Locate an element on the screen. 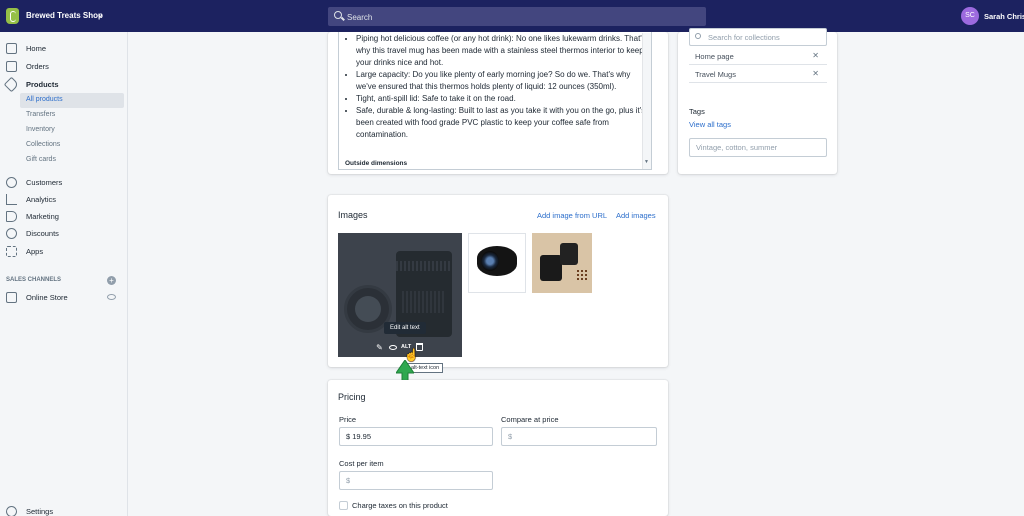 This screenshot has width=1024, height=516. compare-at-price-label: Compare at price is located at coordinates (530, 419).